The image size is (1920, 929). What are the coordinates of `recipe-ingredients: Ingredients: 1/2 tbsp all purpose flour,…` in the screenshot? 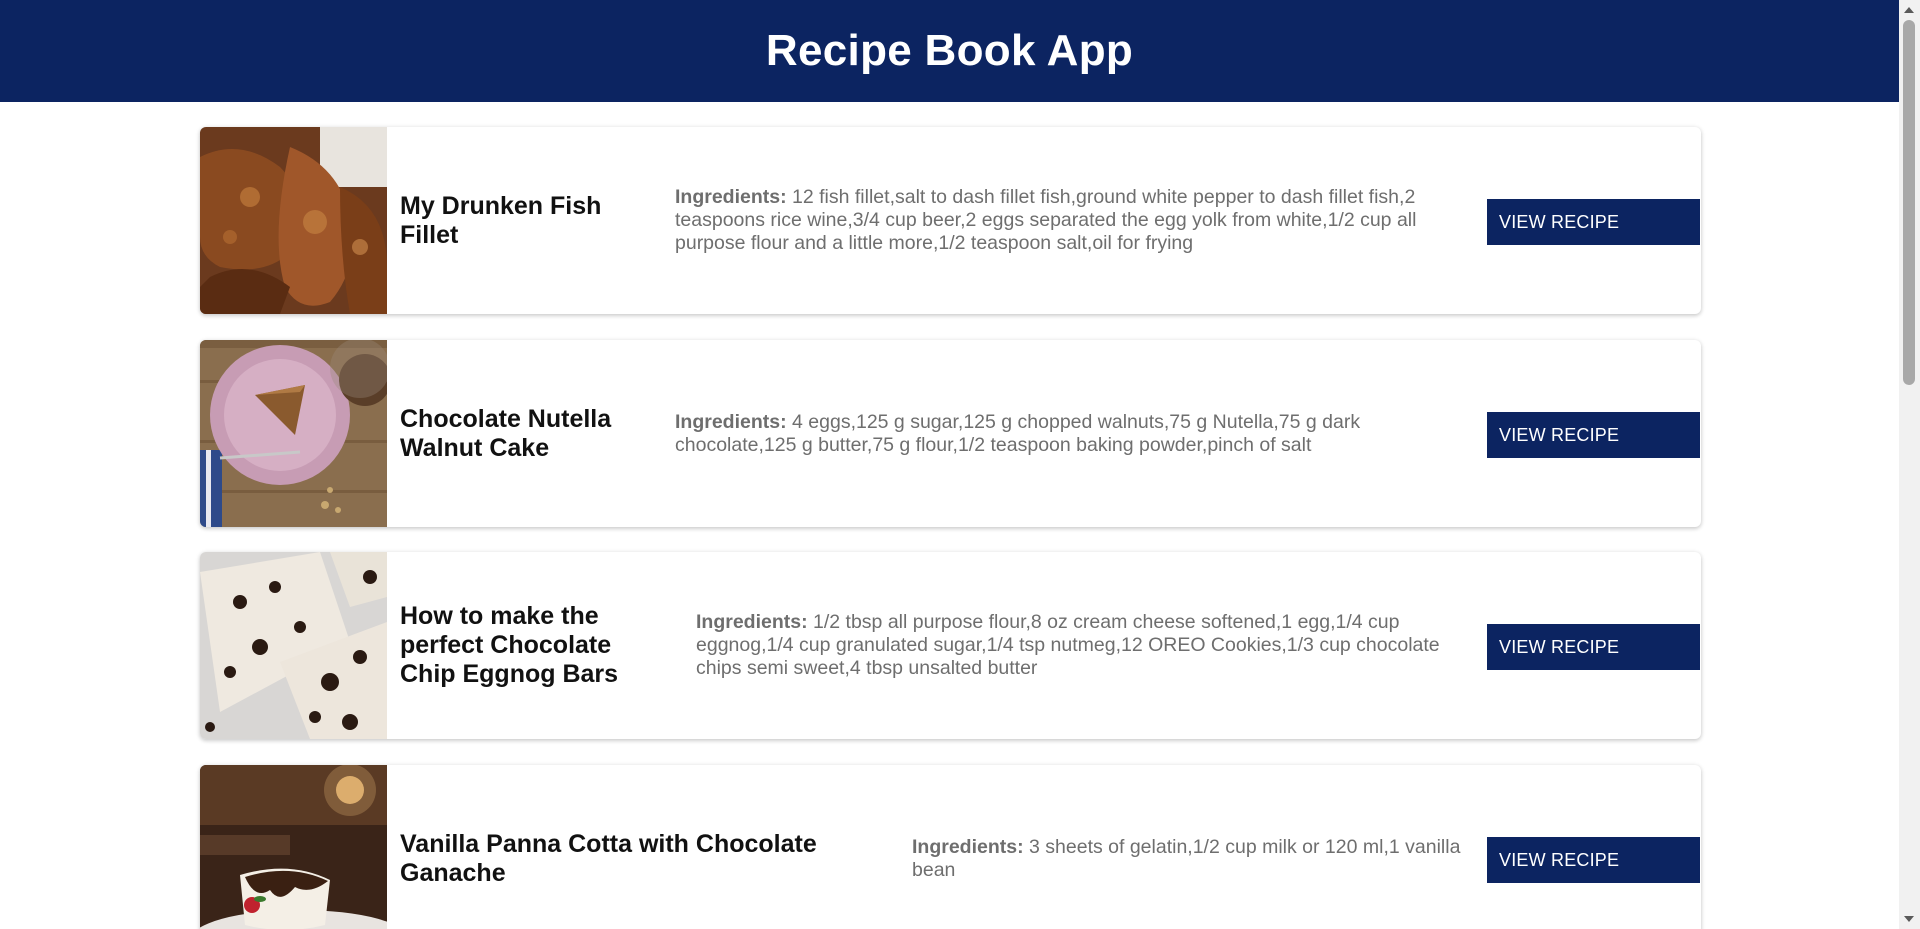 It's located at (1082, 645).